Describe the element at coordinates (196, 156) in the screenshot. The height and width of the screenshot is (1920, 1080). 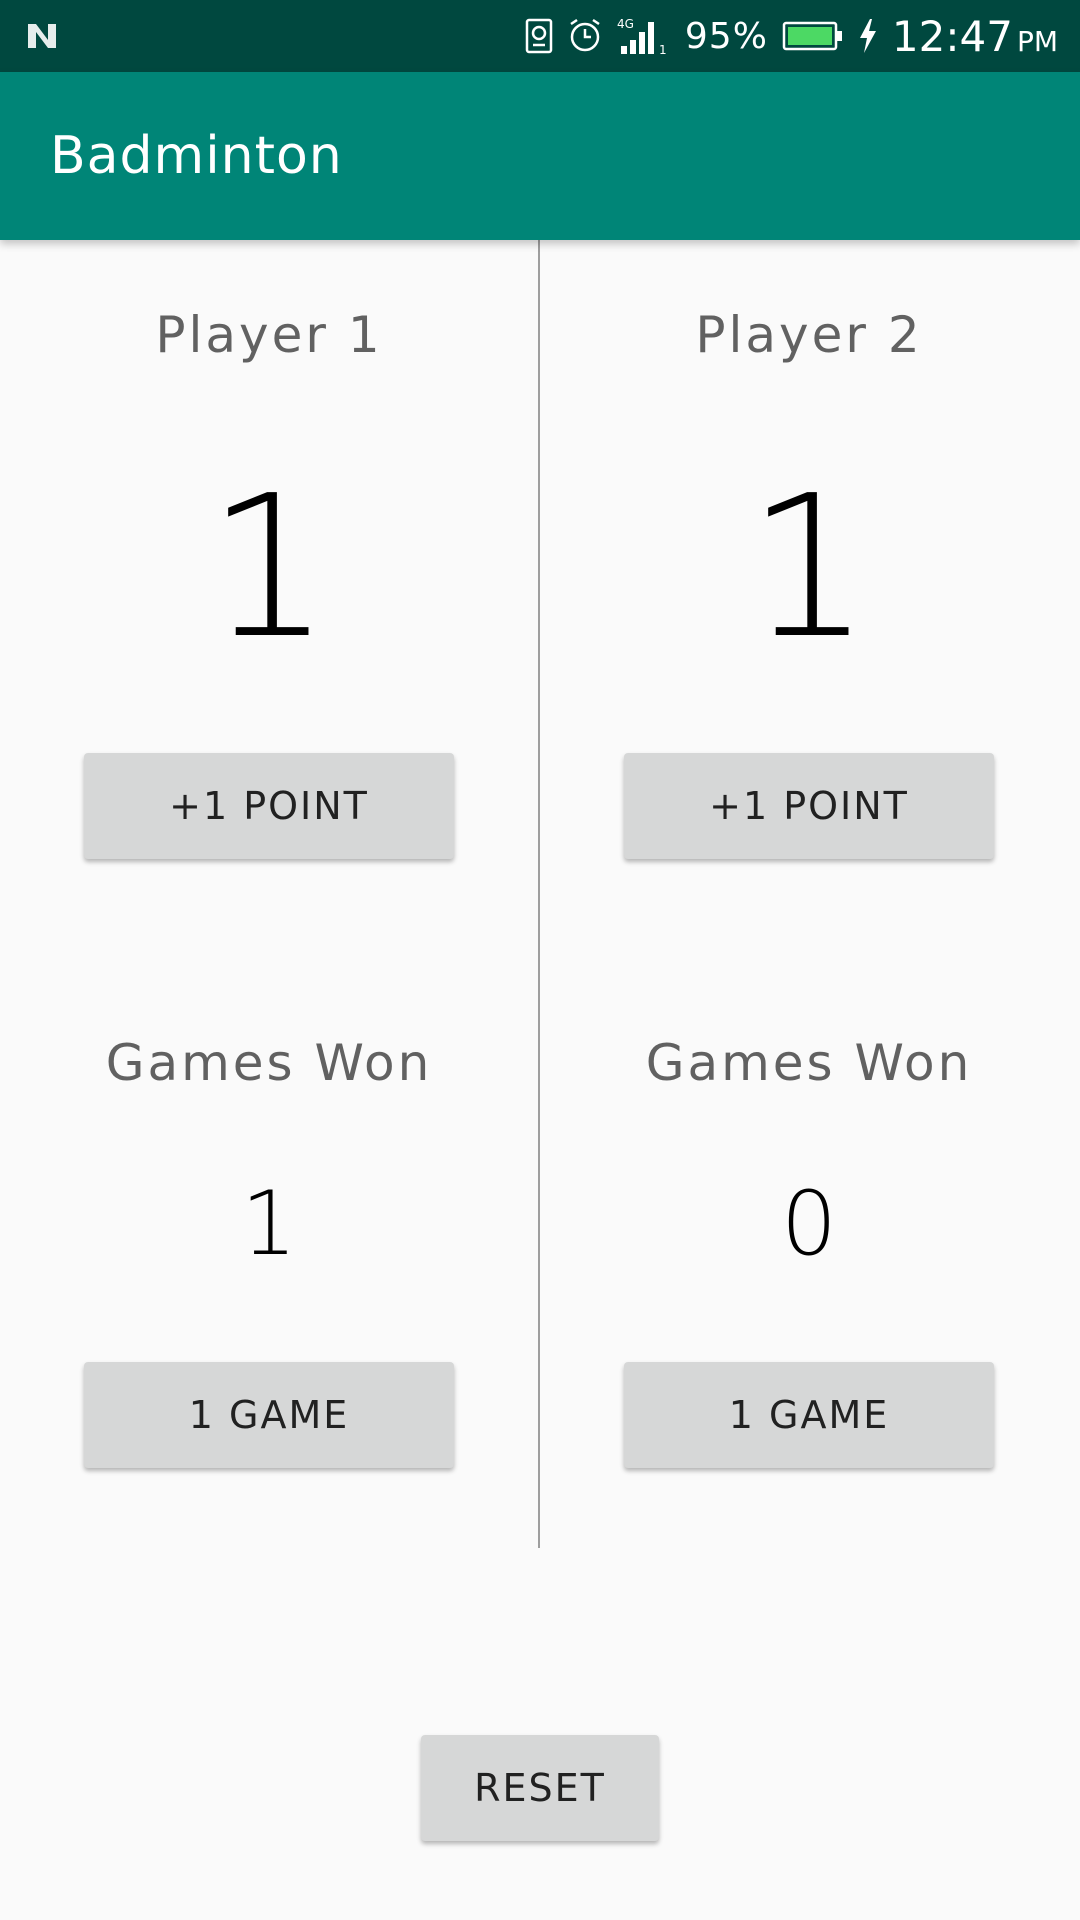
I see `app-title: Badminton` at that location.